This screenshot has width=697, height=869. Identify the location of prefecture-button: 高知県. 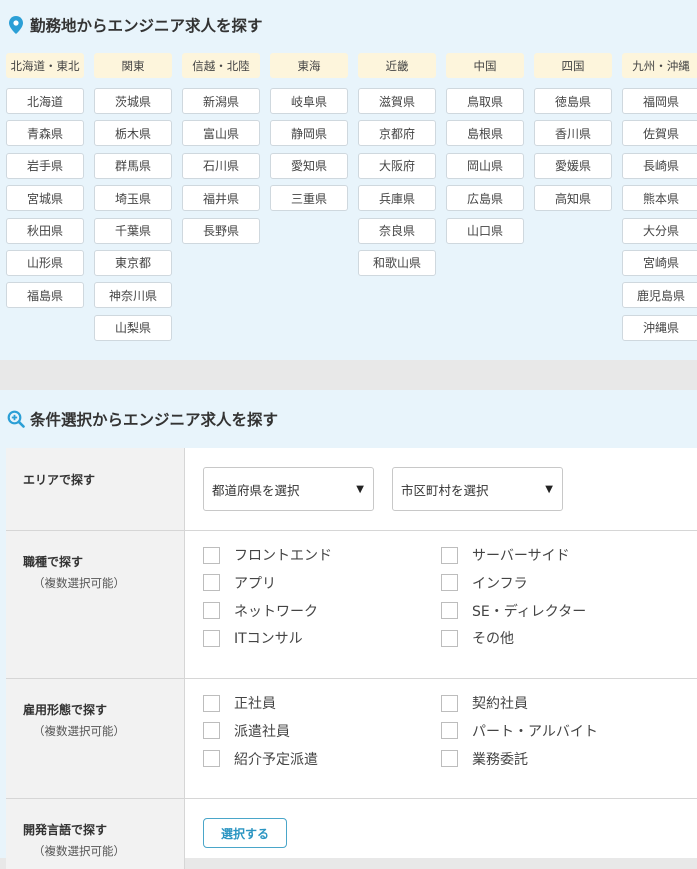
(573, 198).